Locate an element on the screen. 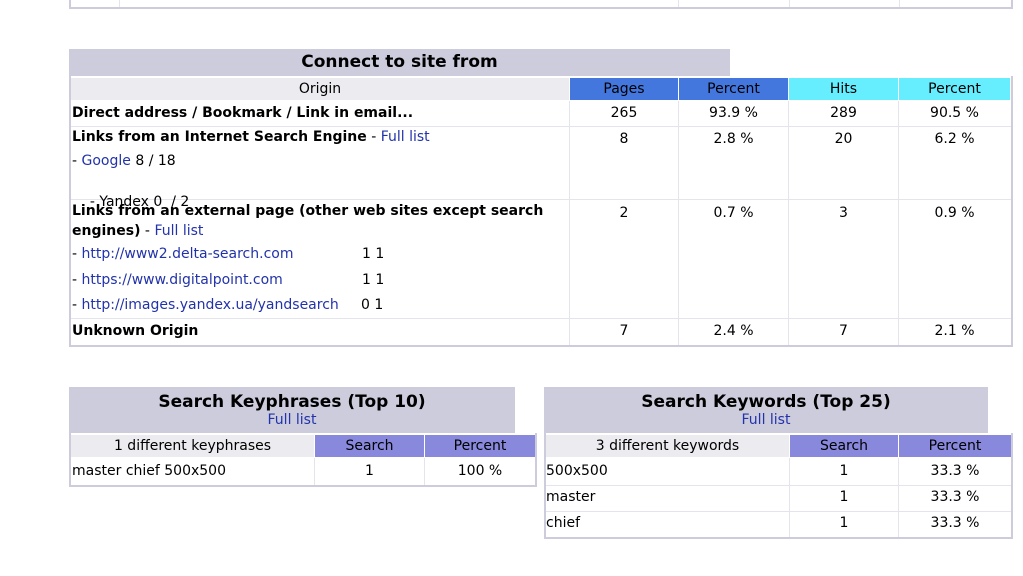  keyphrases-full-list-link: Full list is located at coordinates (292, 420).